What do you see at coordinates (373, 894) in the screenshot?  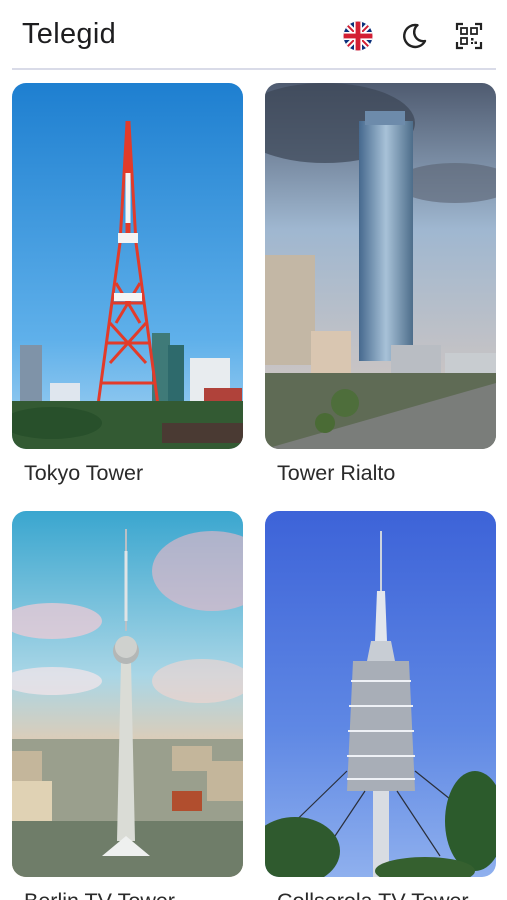 I see `tower-name: Collserola TV Tower` at bounding box center [373, 894].